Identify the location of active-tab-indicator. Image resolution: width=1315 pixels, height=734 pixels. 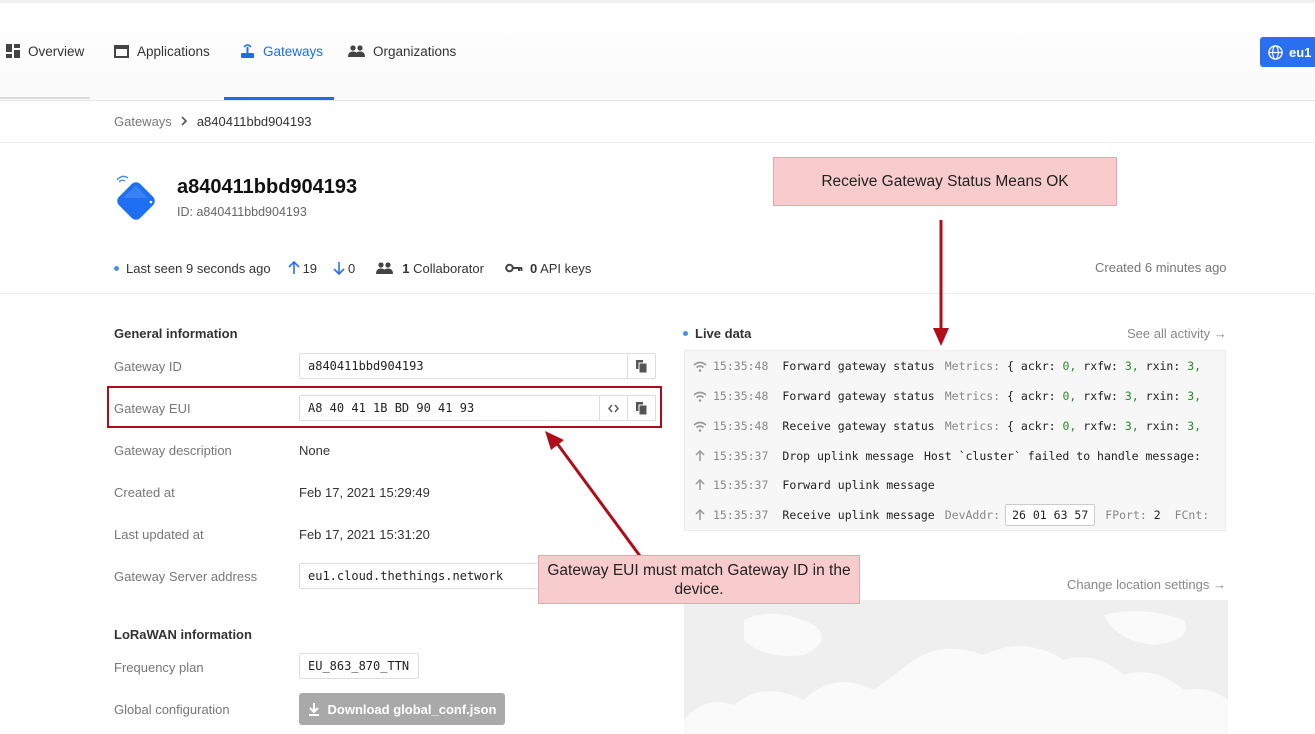
(279, 98).